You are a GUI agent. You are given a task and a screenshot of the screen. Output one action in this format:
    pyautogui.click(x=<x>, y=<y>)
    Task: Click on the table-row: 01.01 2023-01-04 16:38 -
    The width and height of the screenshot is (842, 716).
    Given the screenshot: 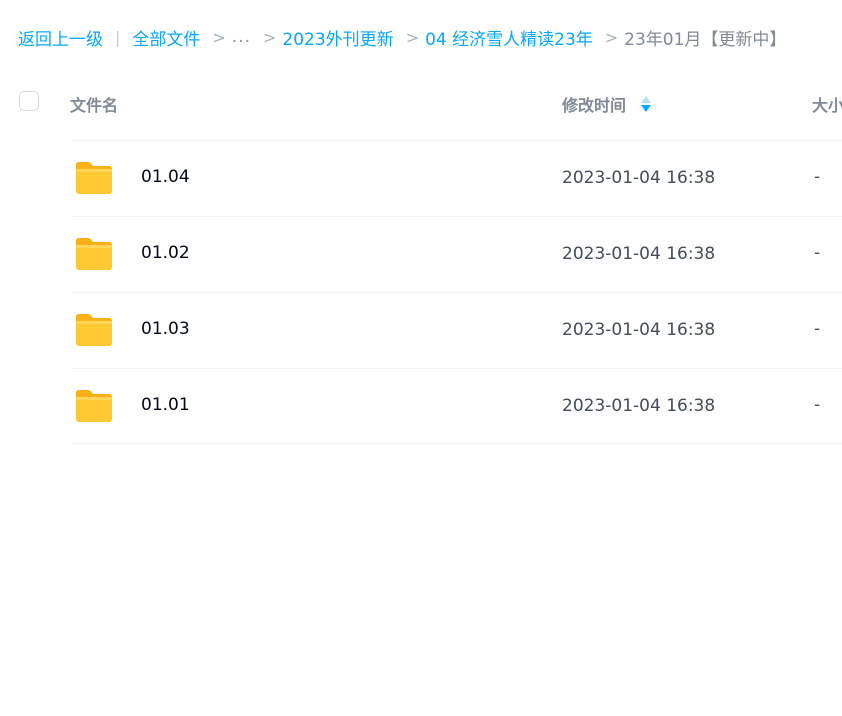 What is the action you would take?
    pyautogui.click(x=421, y=406)
    